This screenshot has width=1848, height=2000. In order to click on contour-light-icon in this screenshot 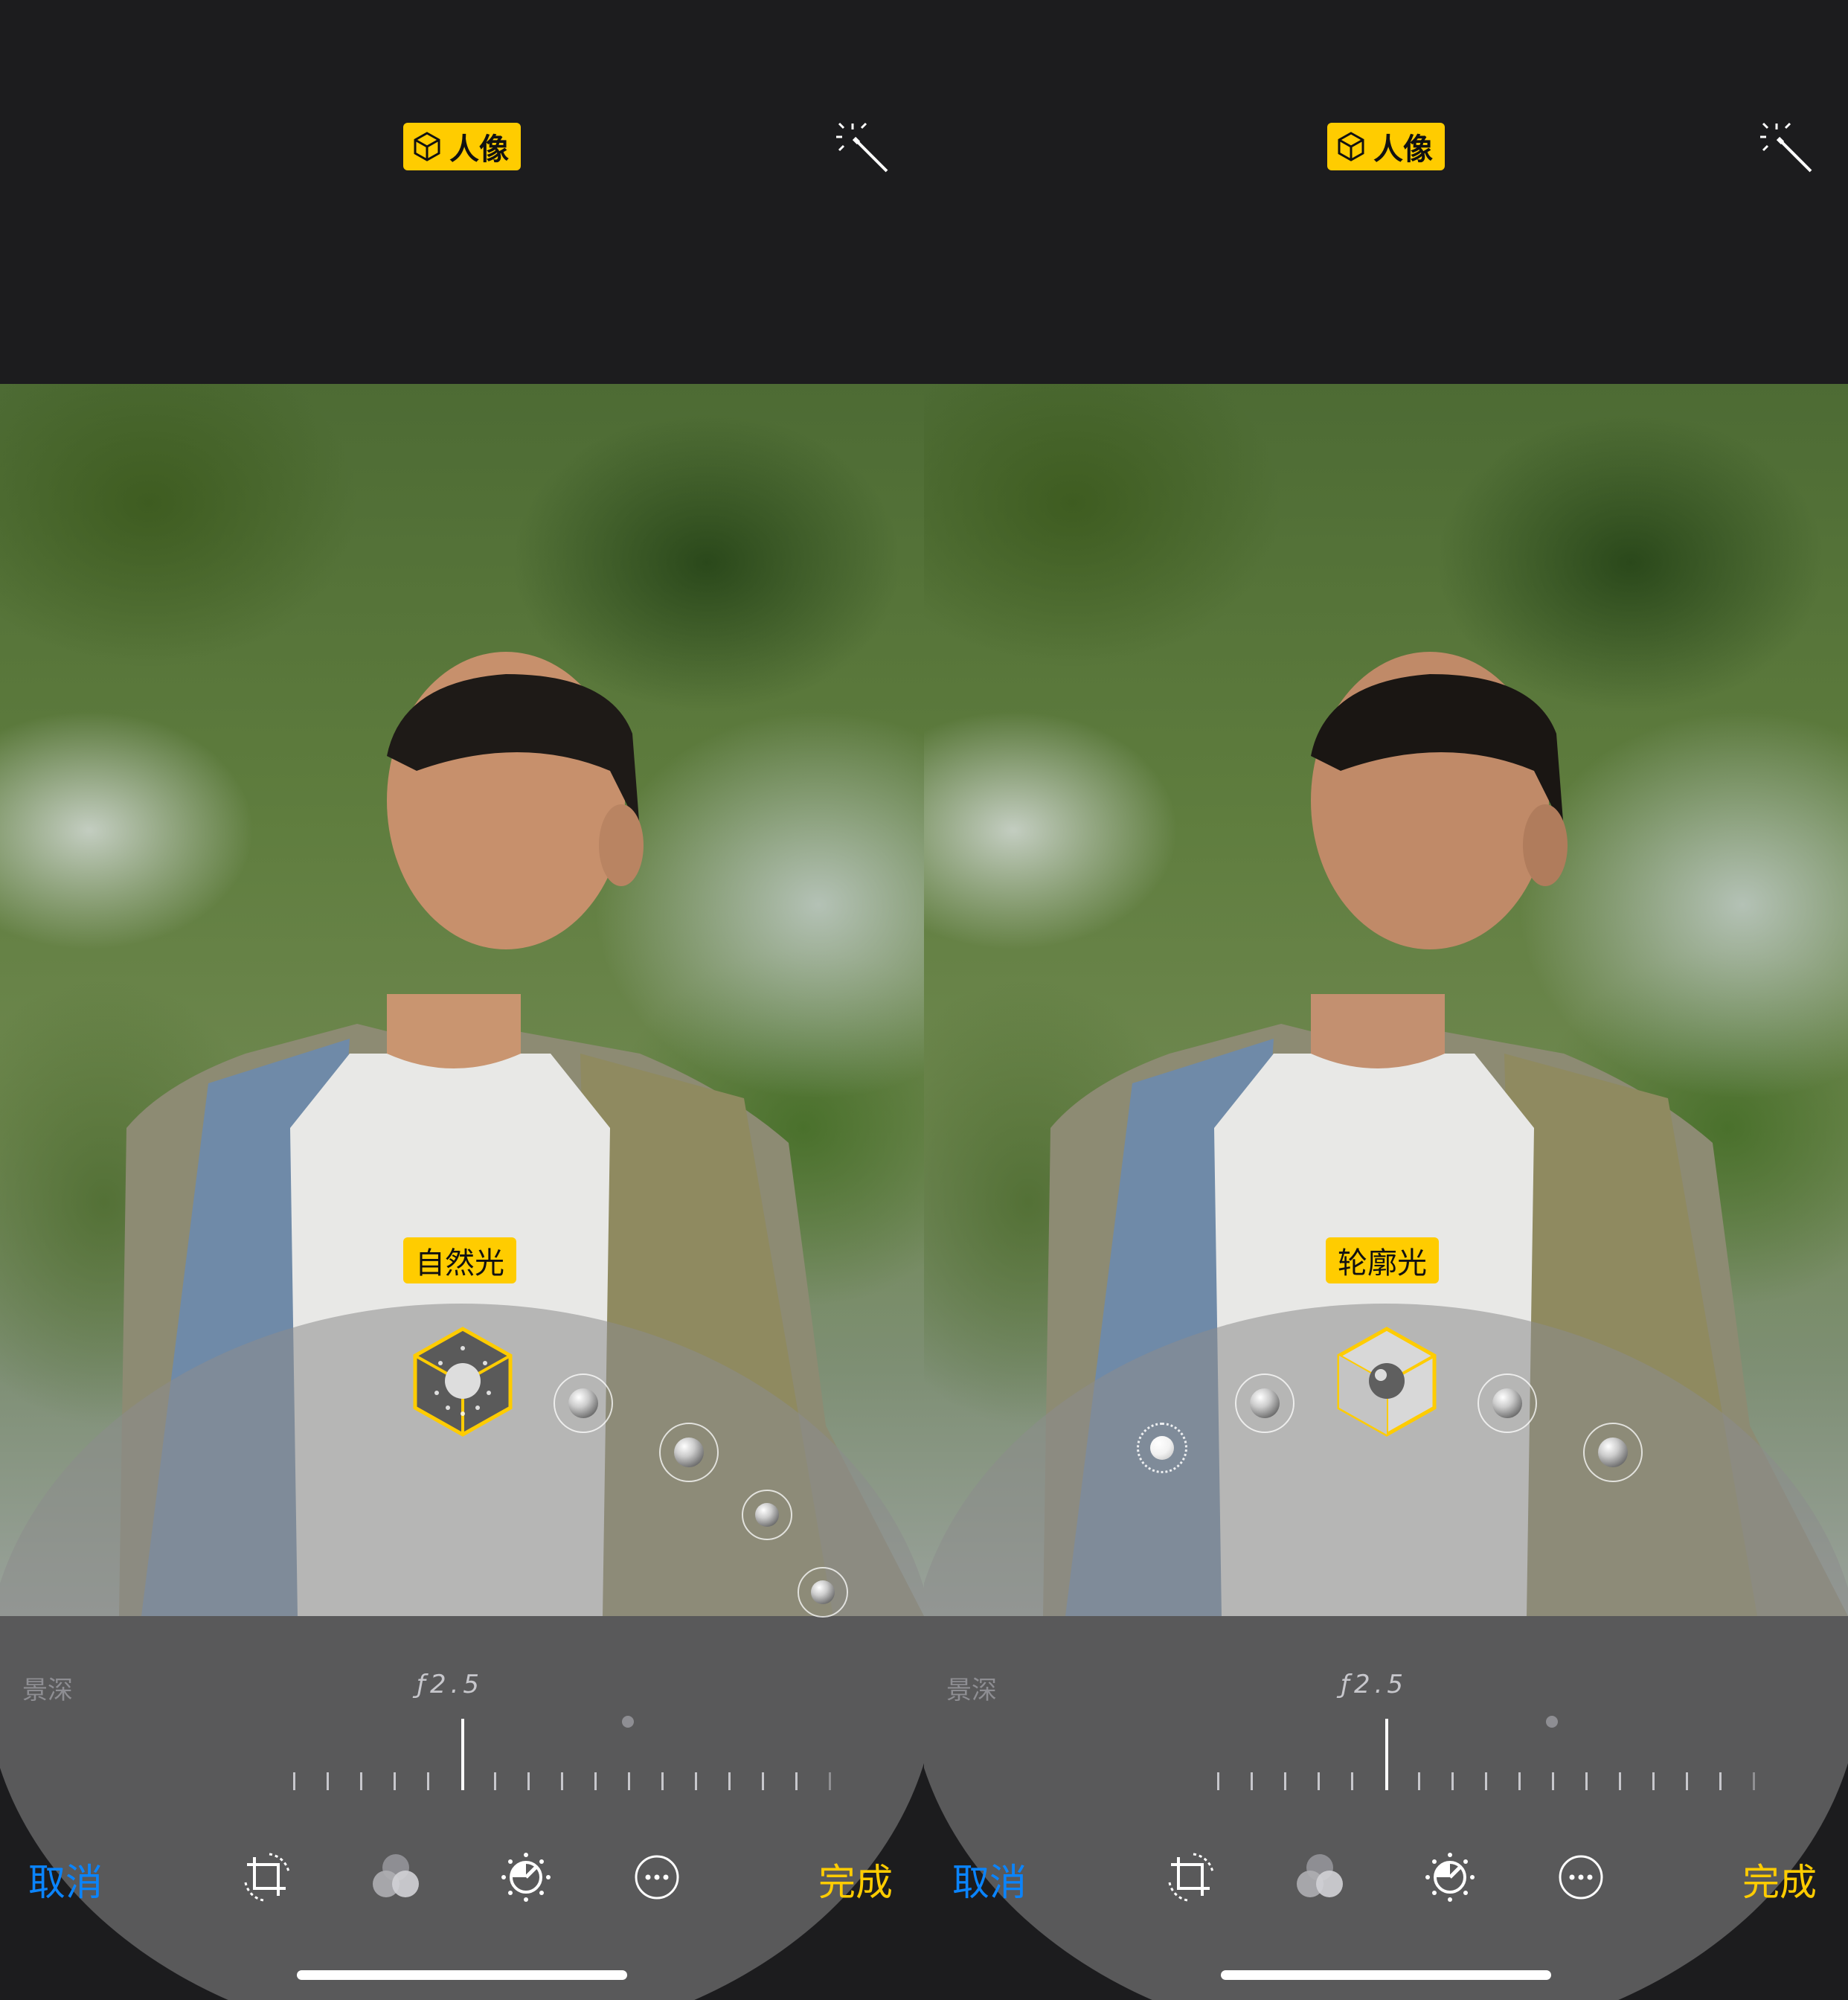, I will do `click(689, 1452)`.